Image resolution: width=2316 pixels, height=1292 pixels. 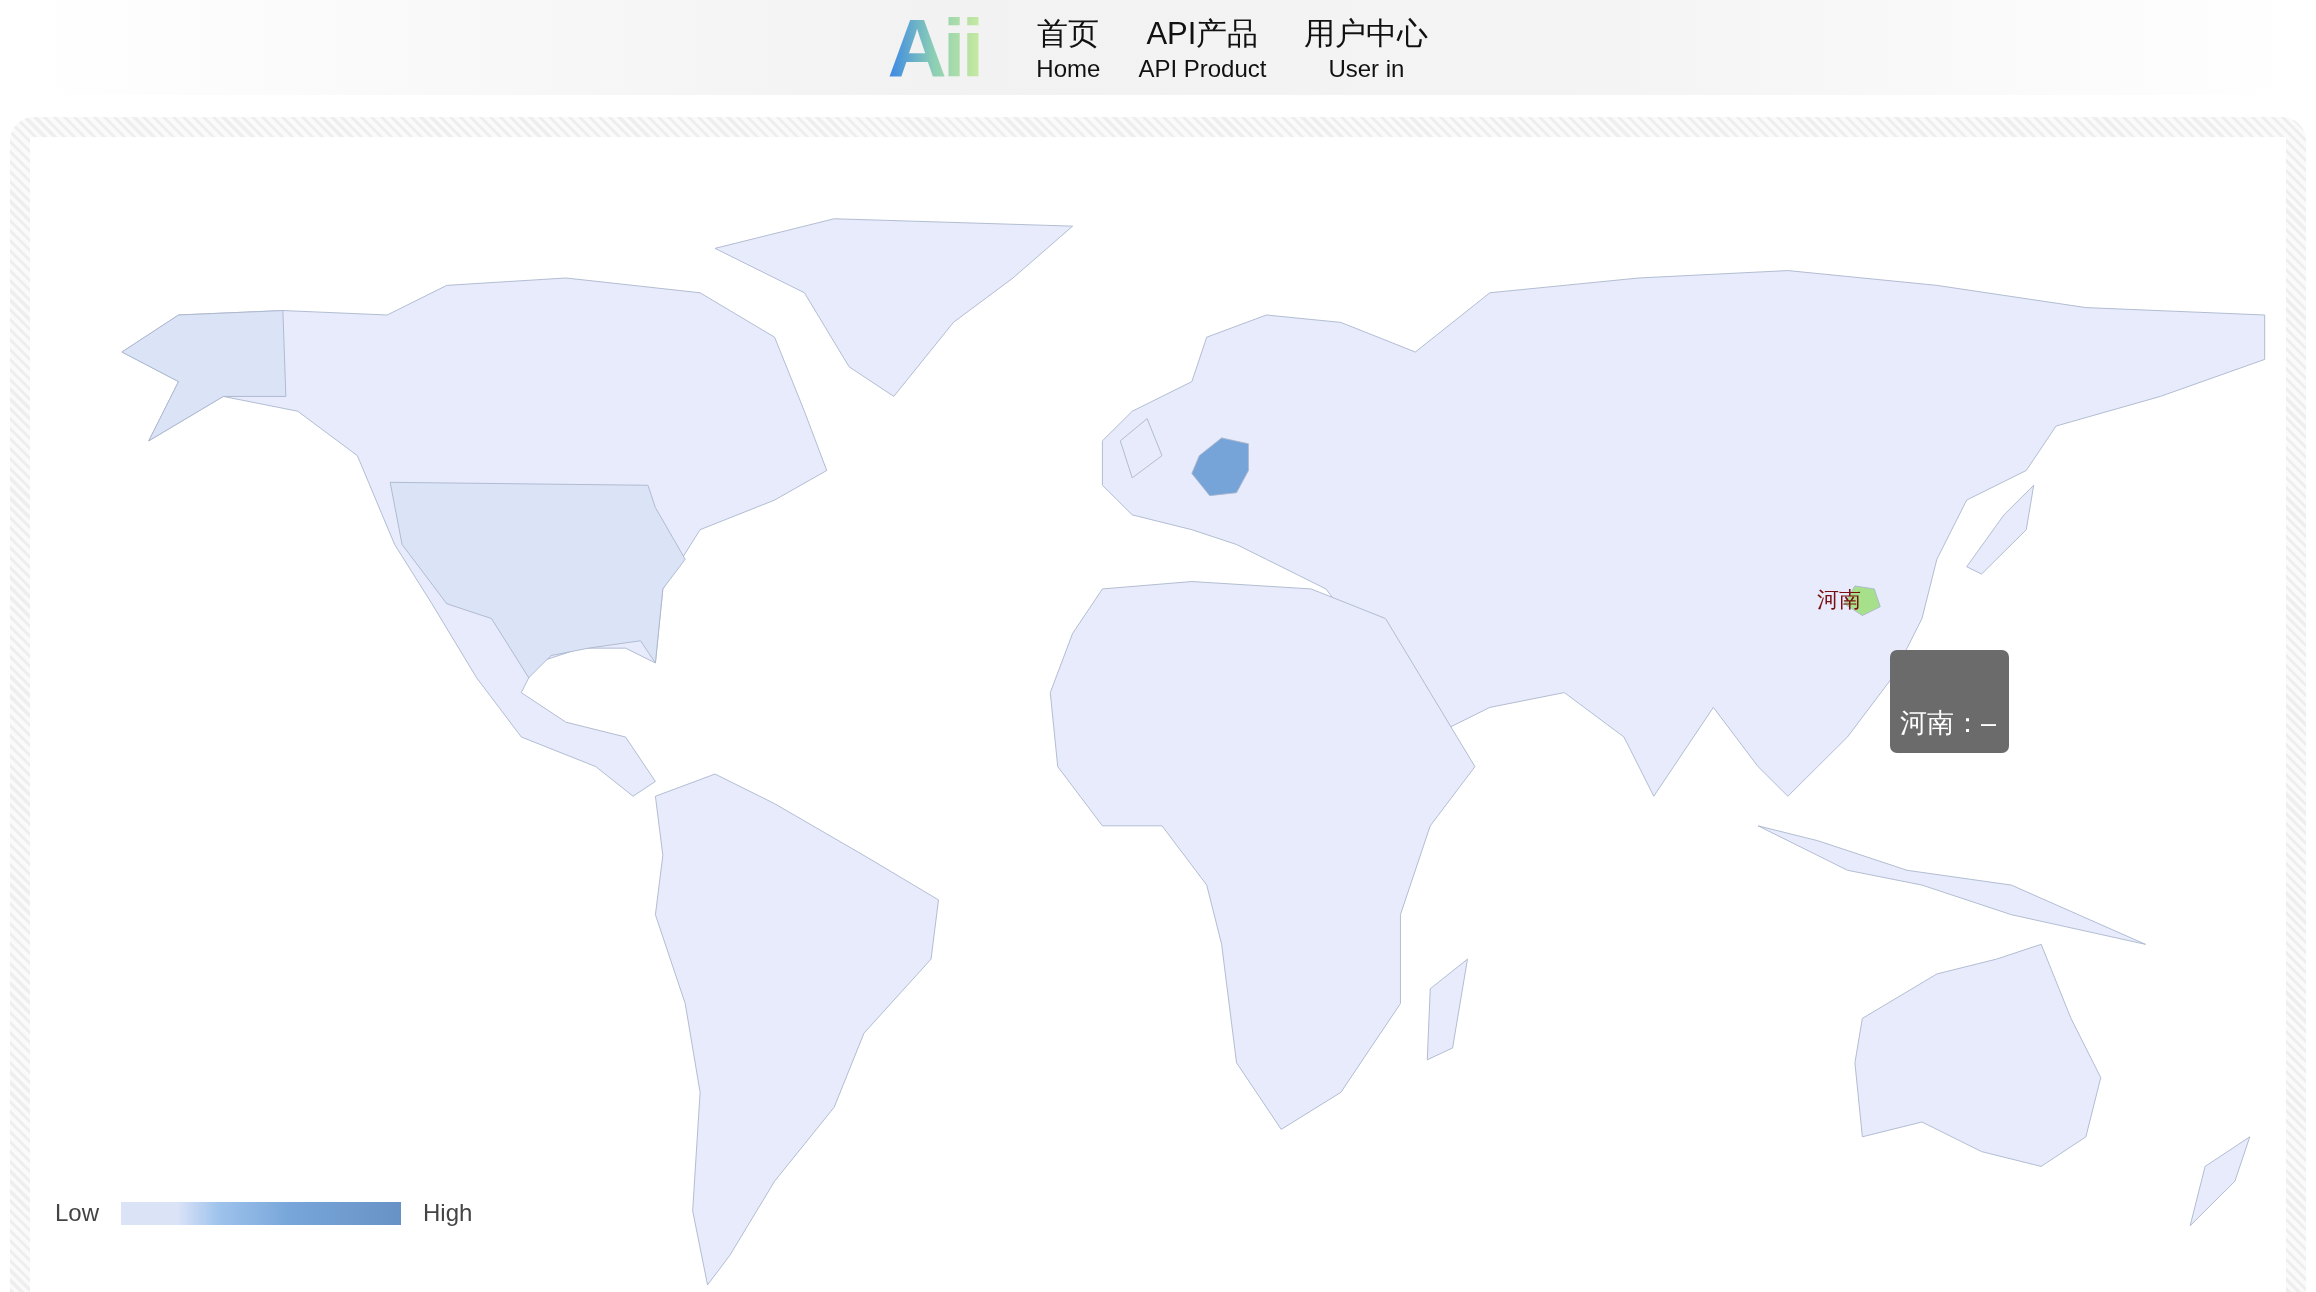 What do you see at coordinates (448, 1213) in the screenshot?
I see `legend-high-label: High` at bounding box center [448, 1213].